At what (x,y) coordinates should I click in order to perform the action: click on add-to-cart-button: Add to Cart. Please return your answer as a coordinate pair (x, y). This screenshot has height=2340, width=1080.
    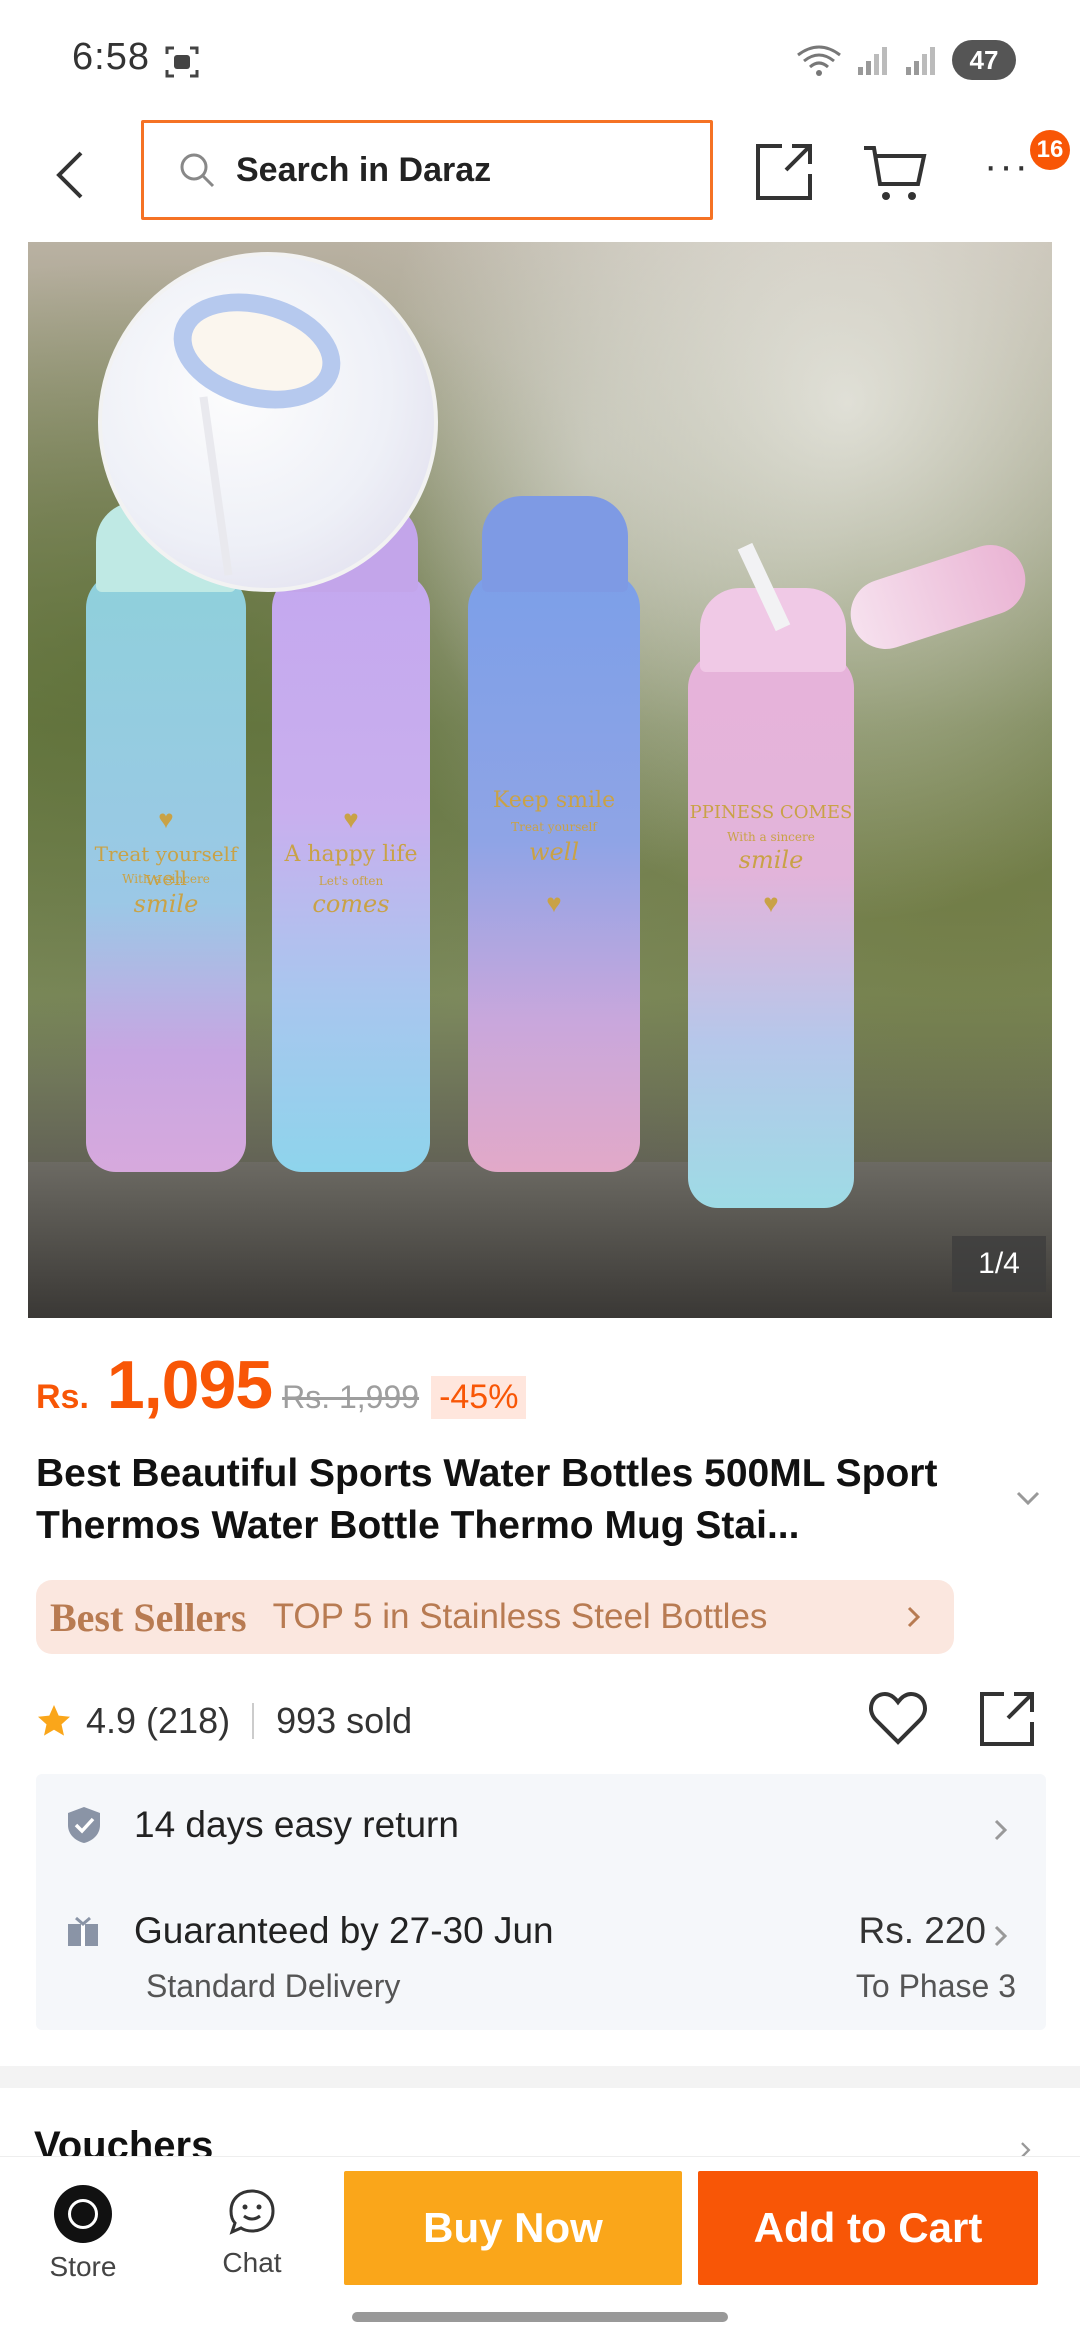
    Looking at the image, I should click on (868, 2228).